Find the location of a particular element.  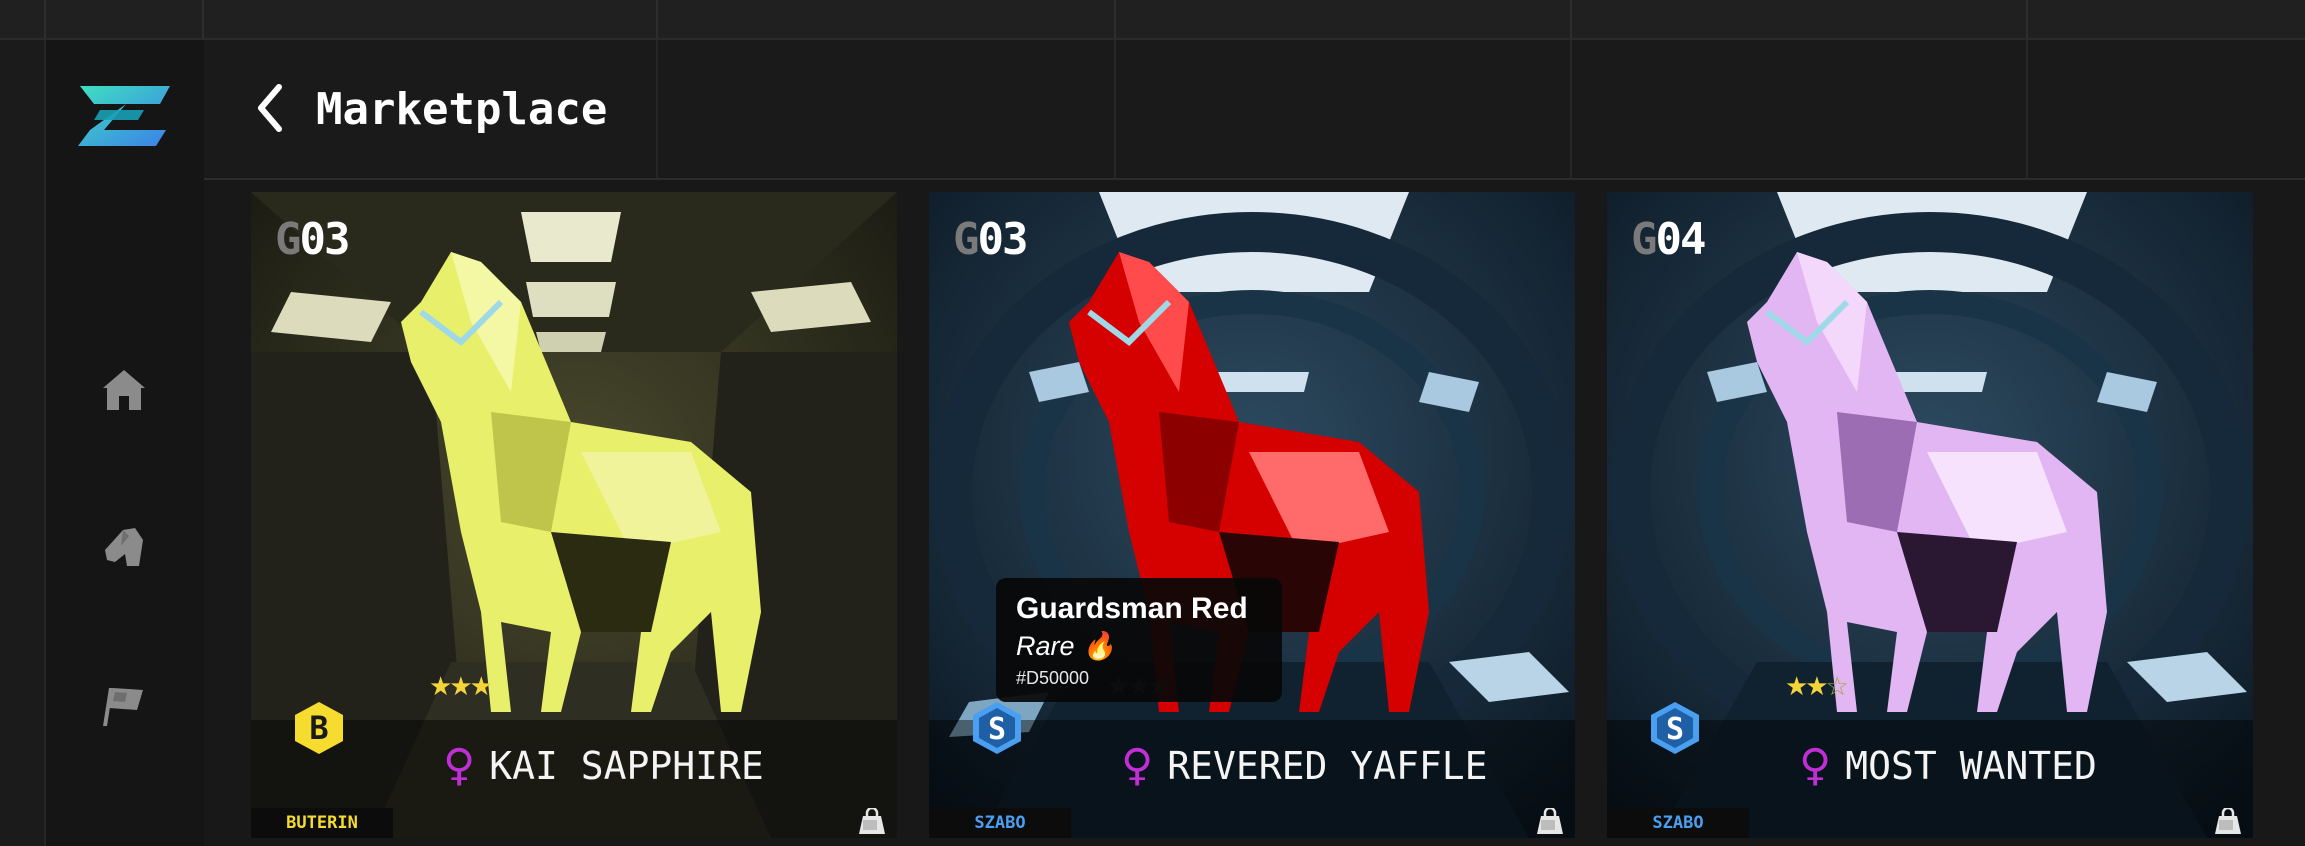

horse-name: ♀ MOST WANTED is located at coordinates (1948, 765).